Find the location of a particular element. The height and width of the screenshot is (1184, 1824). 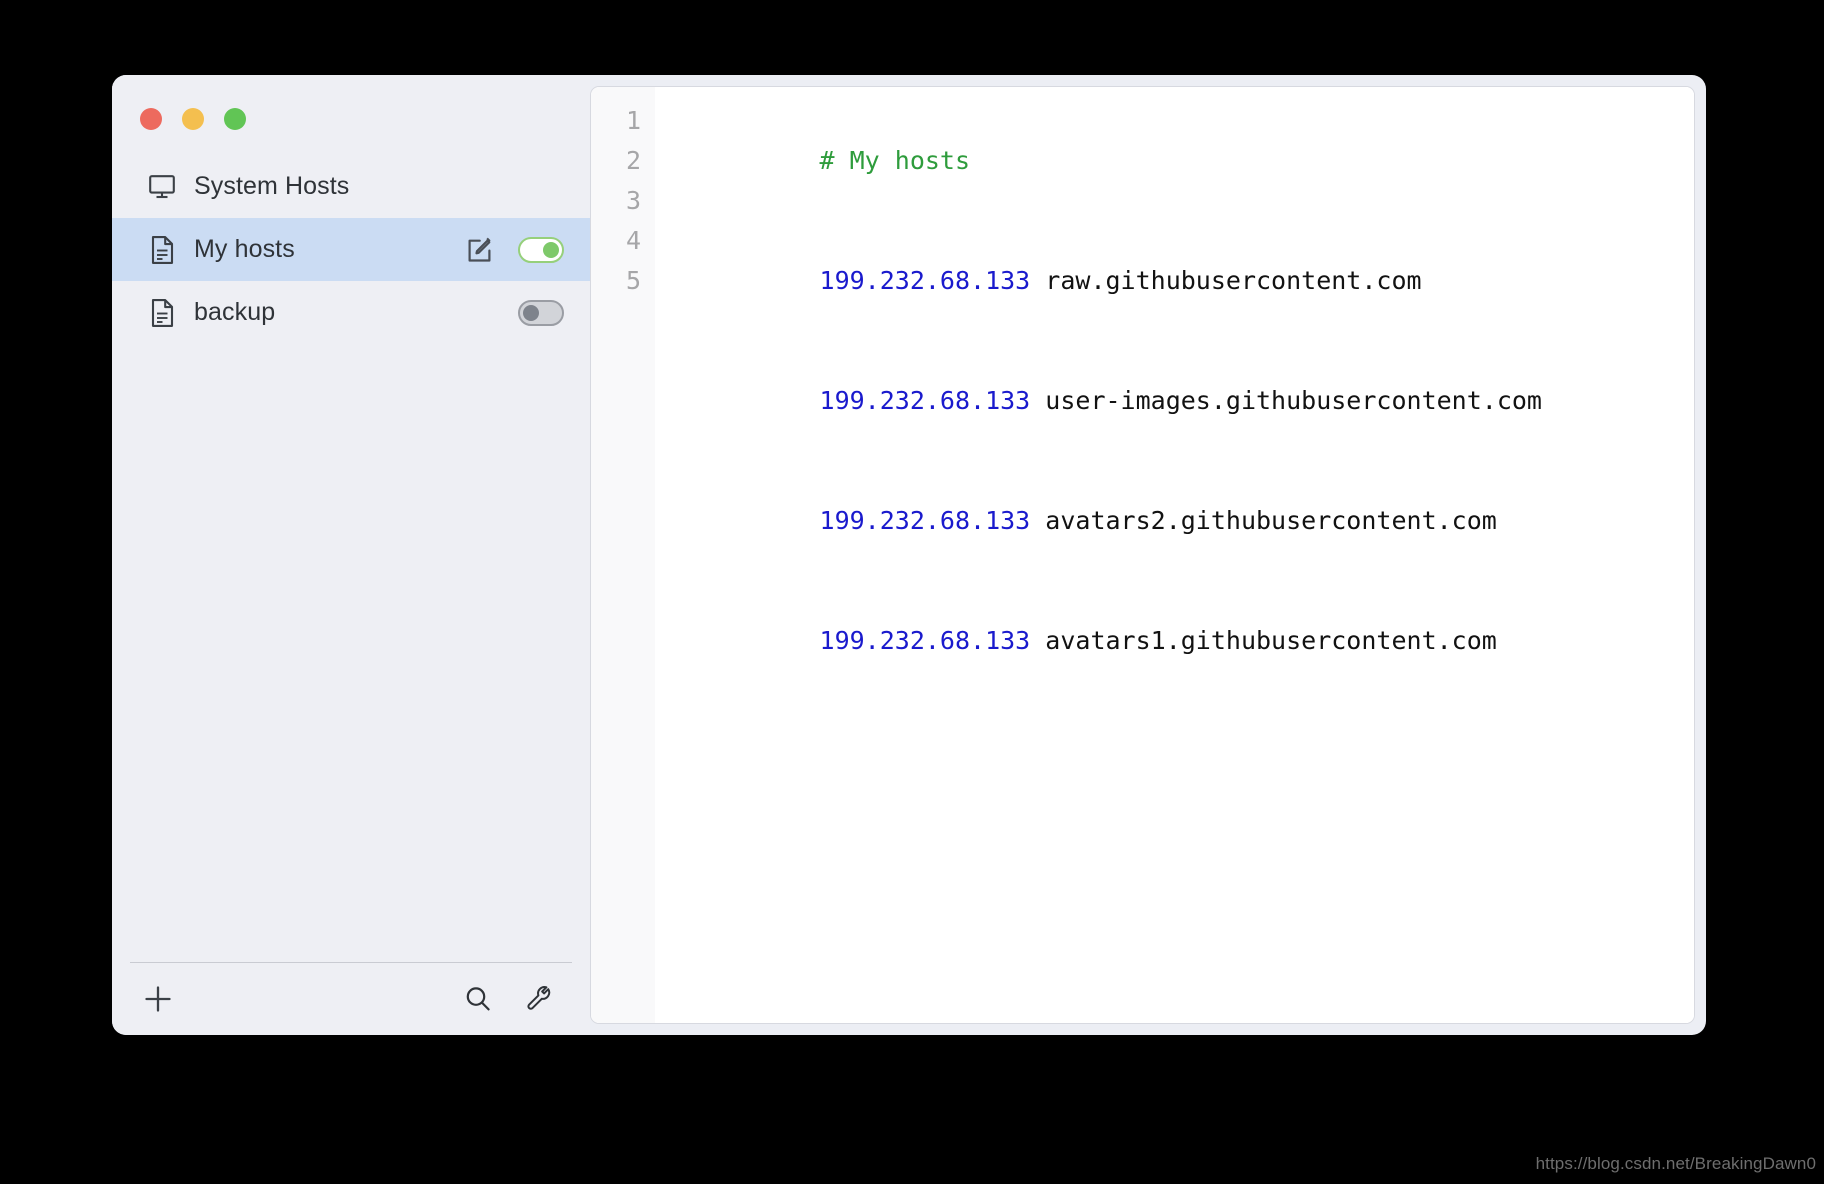

plus-icon is located at coordinates (158, 999).